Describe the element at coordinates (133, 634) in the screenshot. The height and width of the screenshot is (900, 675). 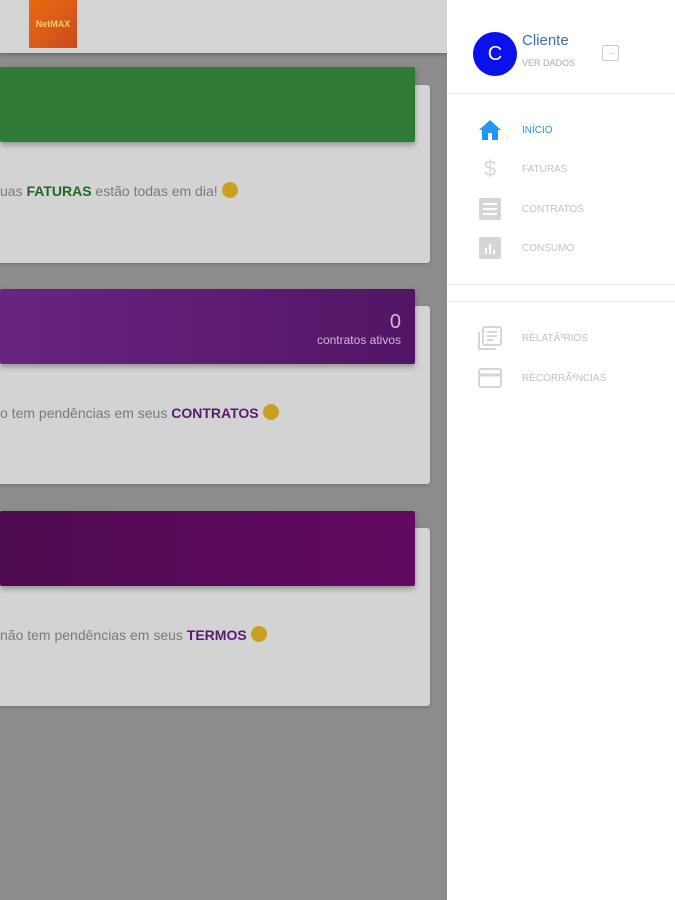
I see `termos-message: não tem pendências em seus TERMOS` at that location.